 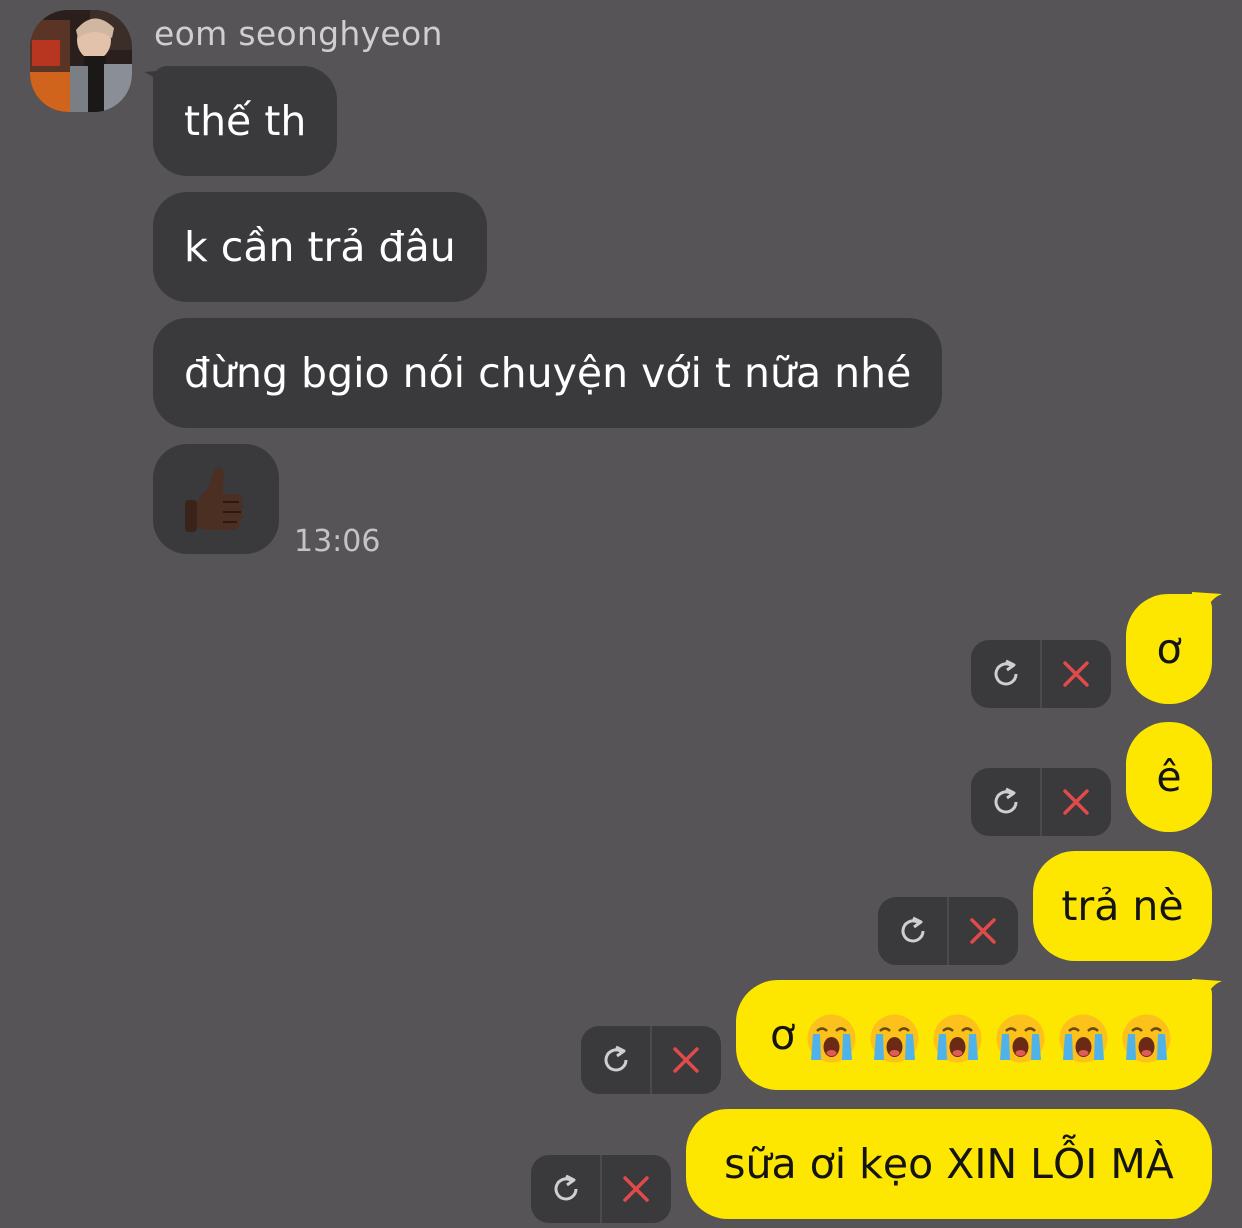 I want to click on incoming-message: đừng bgio nói chuyện với t nữa nhé, so click(x=548, y=373).